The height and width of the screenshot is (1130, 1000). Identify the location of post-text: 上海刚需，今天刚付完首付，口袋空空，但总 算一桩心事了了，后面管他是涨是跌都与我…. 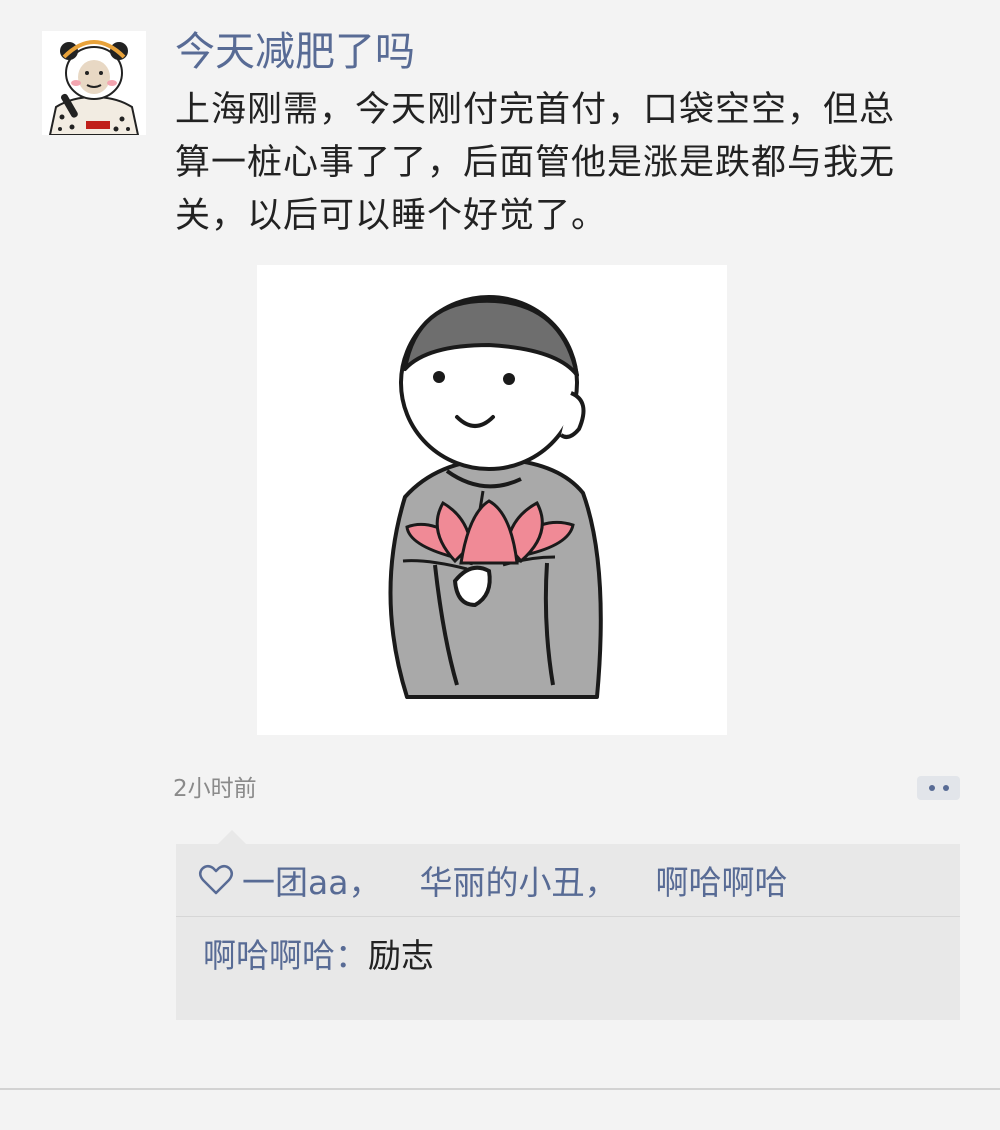
(575, 163).